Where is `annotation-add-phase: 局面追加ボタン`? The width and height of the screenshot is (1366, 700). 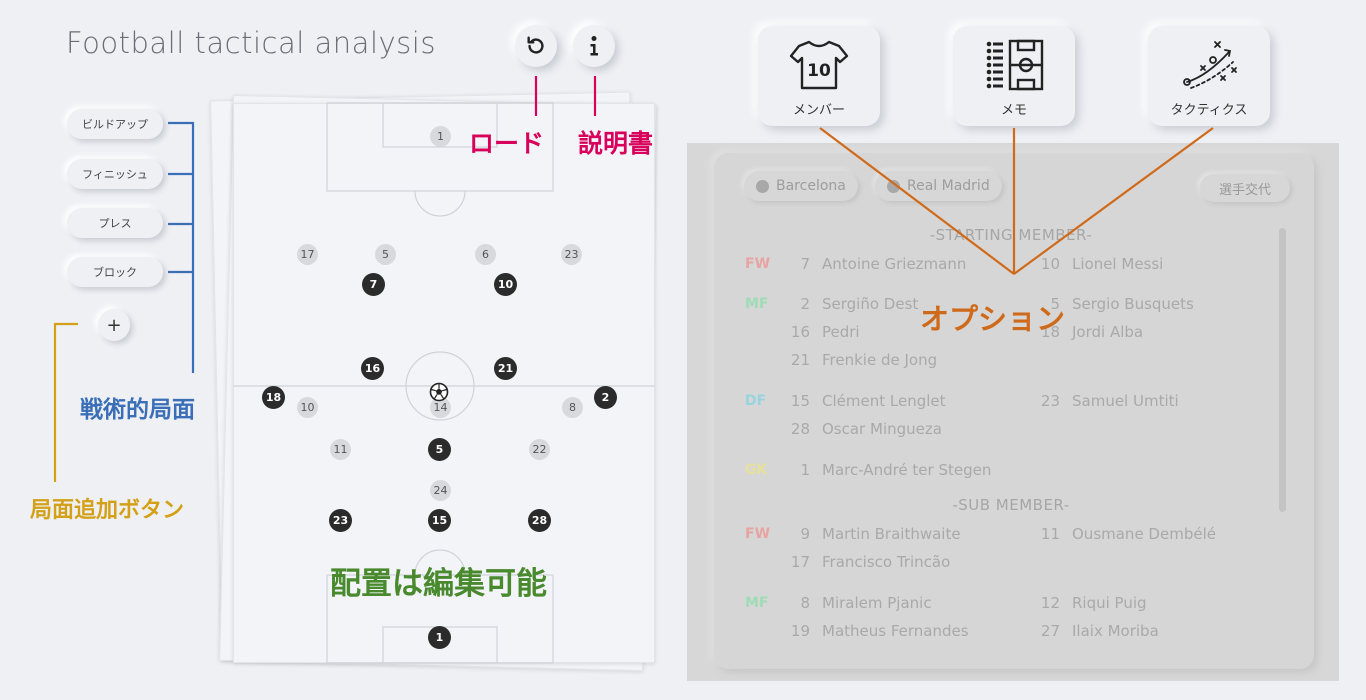
annotation-add-phase: 局面追加ボタン is located at coordinates (107, 510).